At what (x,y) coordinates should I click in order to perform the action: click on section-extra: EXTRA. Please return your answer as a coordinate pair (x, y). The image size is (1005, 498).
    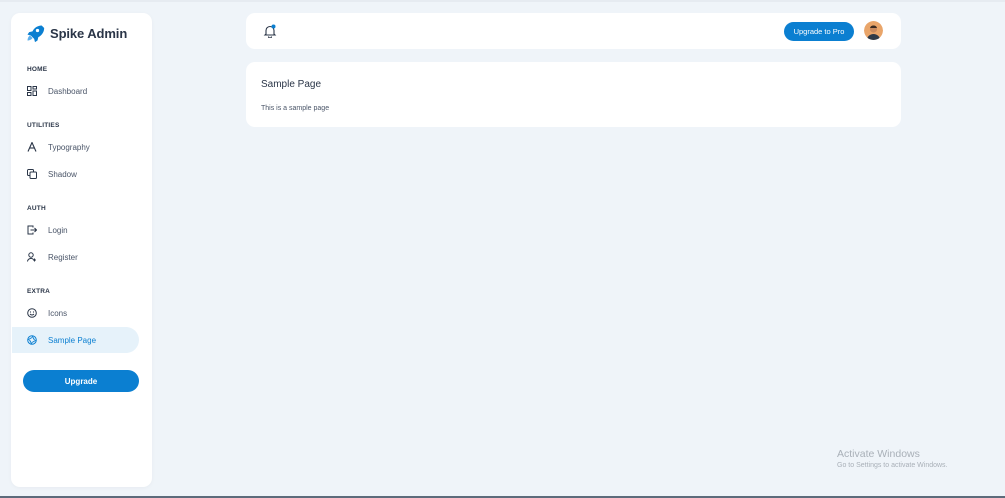
    Looking at the image, I should click on (39, 291).